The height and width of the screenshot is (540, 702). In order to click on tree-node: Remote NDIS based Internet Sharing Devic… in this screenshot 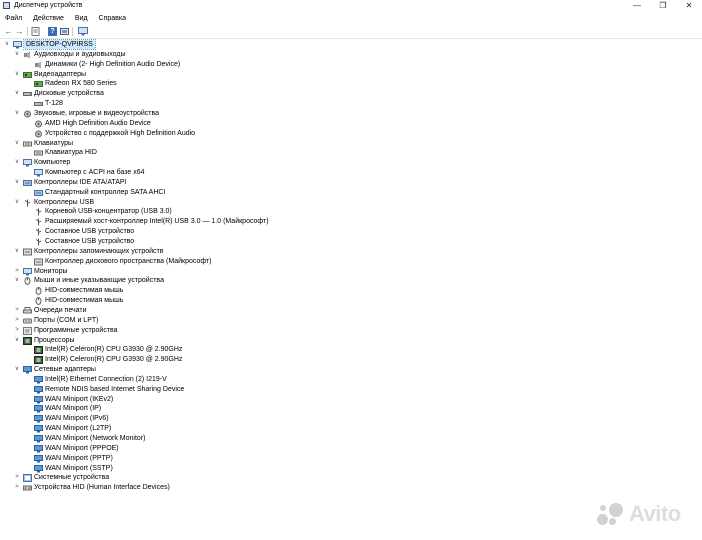, I will do `click(345, 389)`.